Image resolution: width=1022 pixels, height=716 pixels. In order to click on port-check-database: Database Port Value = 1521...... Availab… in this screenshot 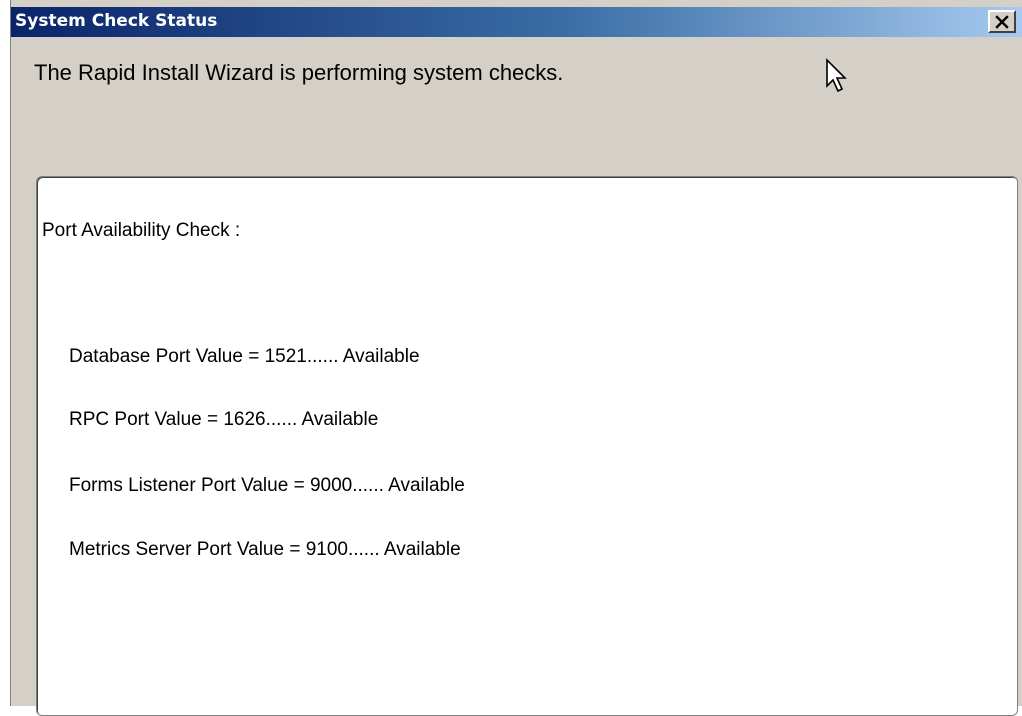, I will do `click(244, 356)`.